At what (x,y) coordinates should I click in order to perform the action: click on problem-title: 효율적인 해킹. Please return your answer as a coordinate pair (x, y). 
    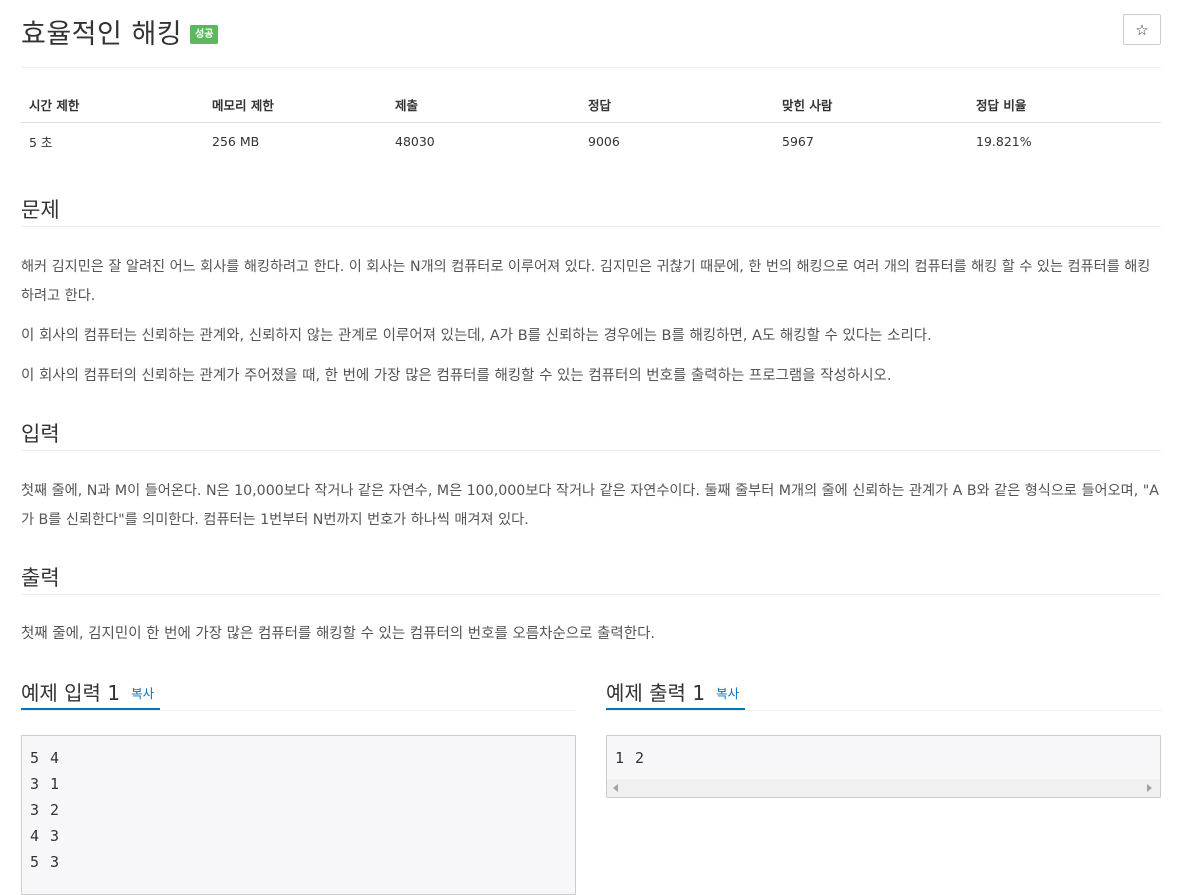
    Looking at the image, I should click on (102, 34).